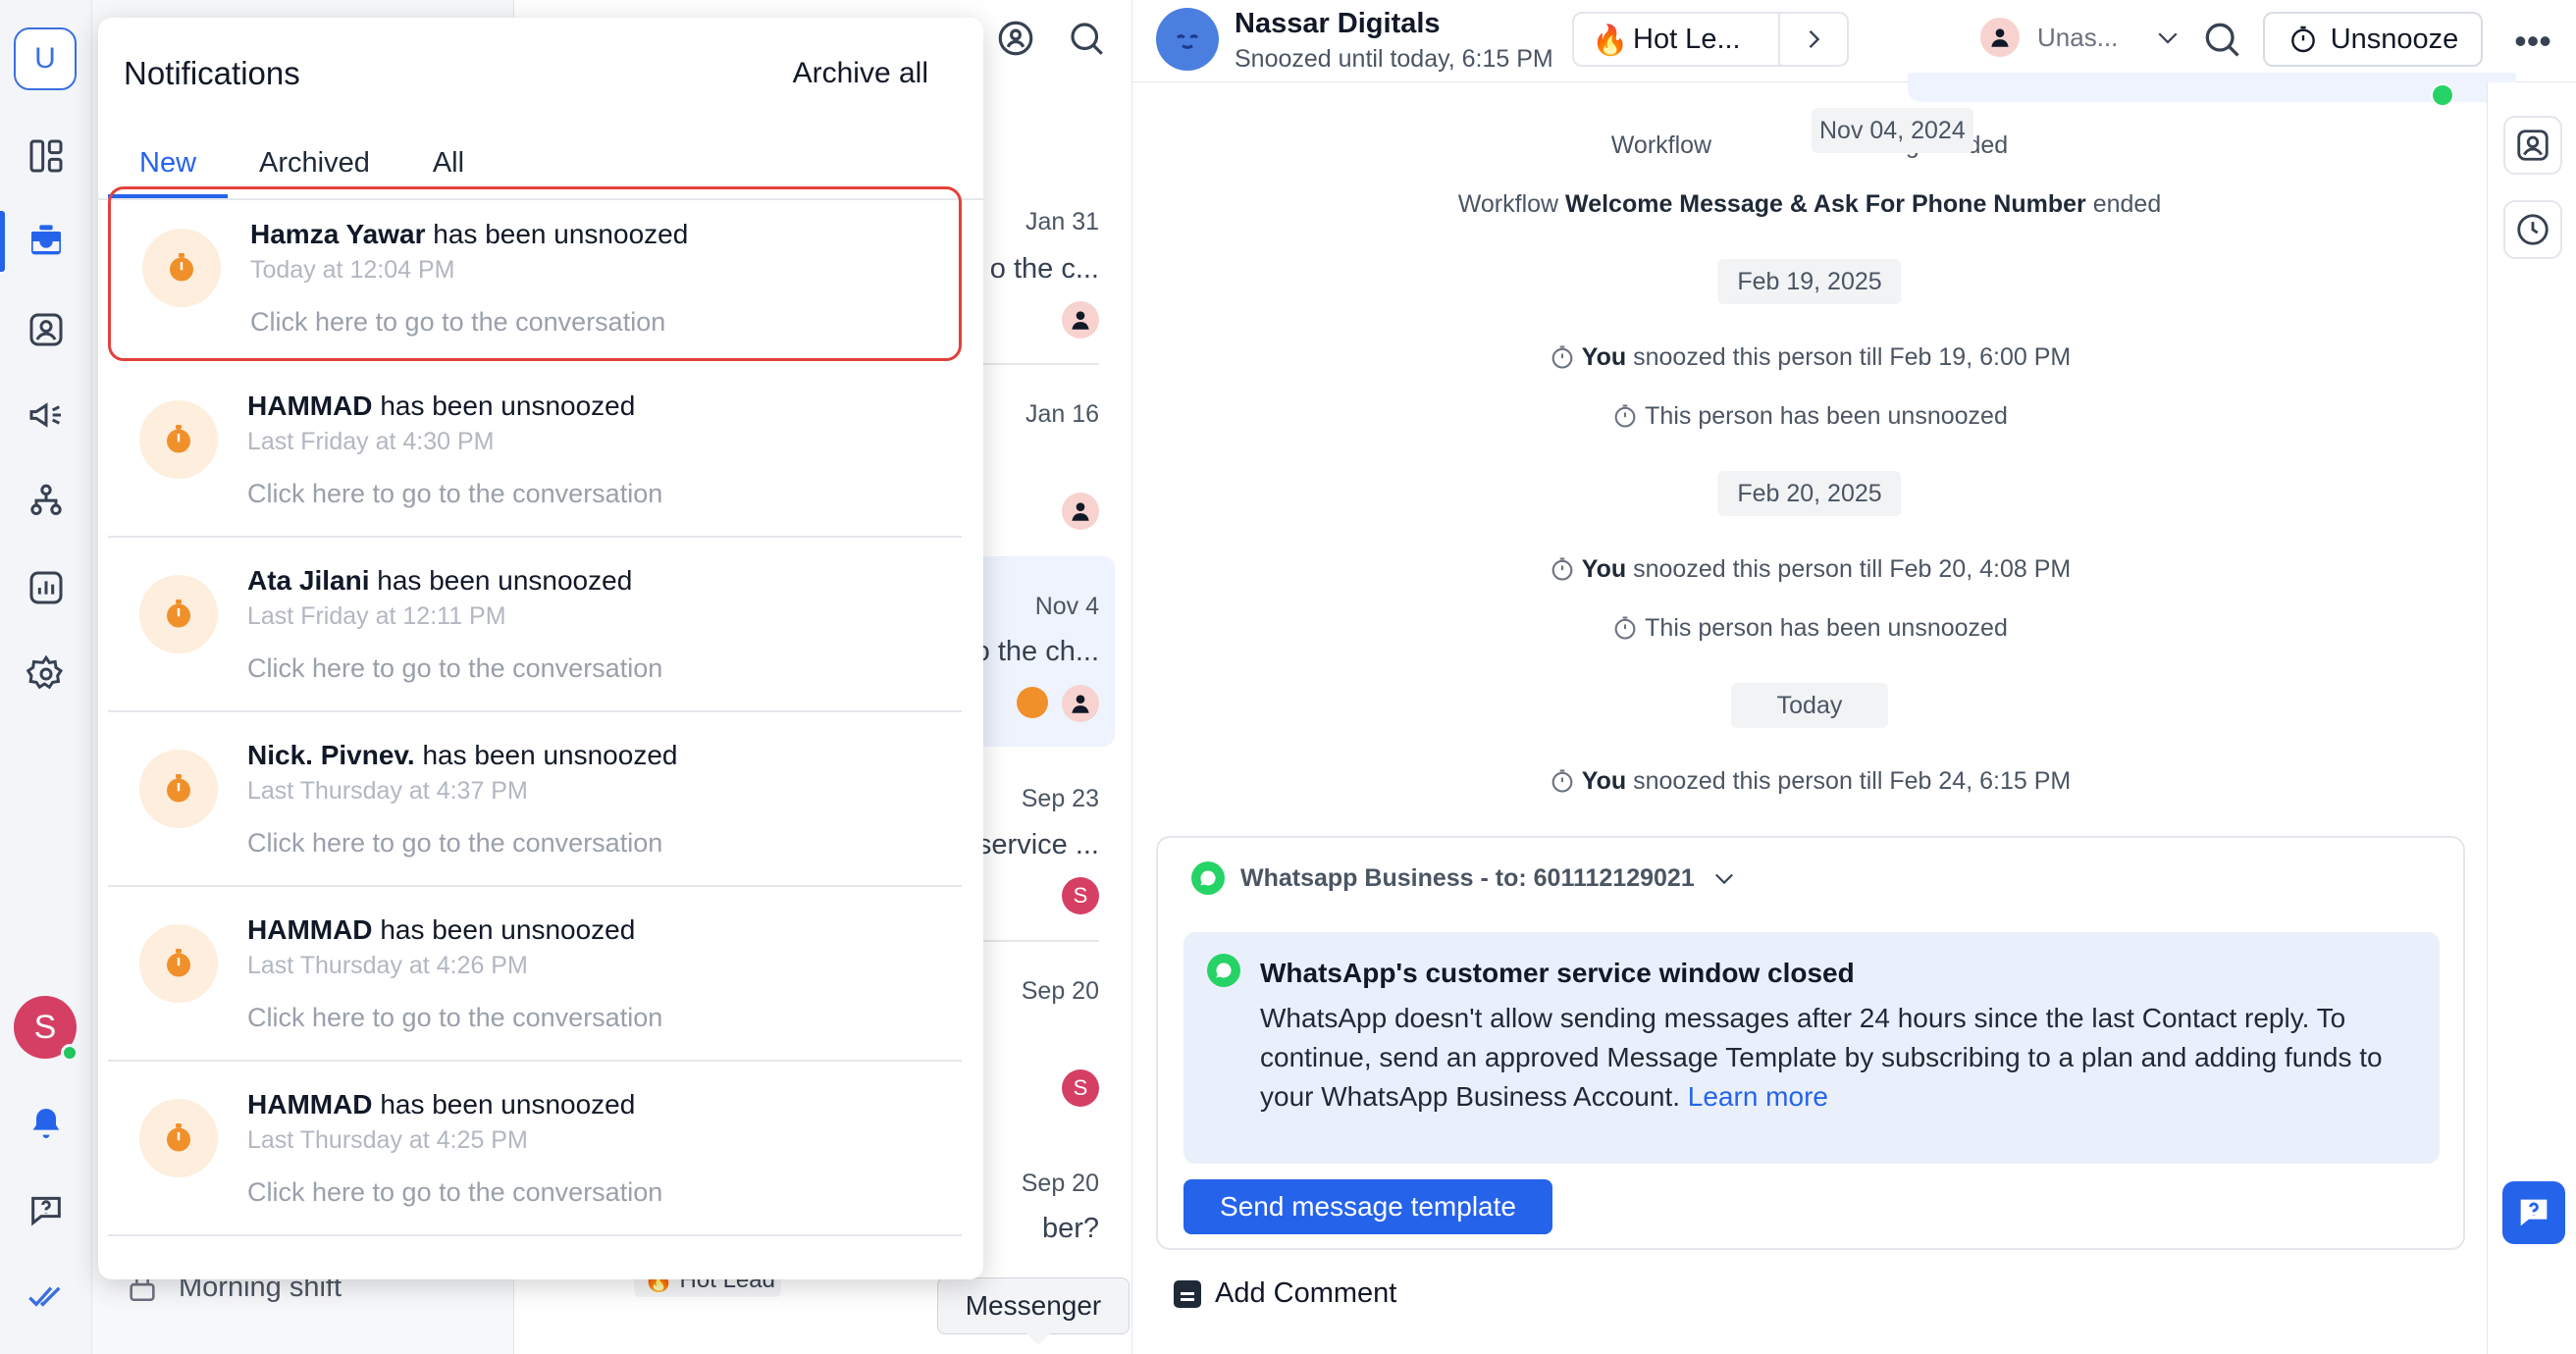 Image resolution: width=2576 pixels, height=1354 pixels. I want to click on comment-icon, so click(1187, 1293).